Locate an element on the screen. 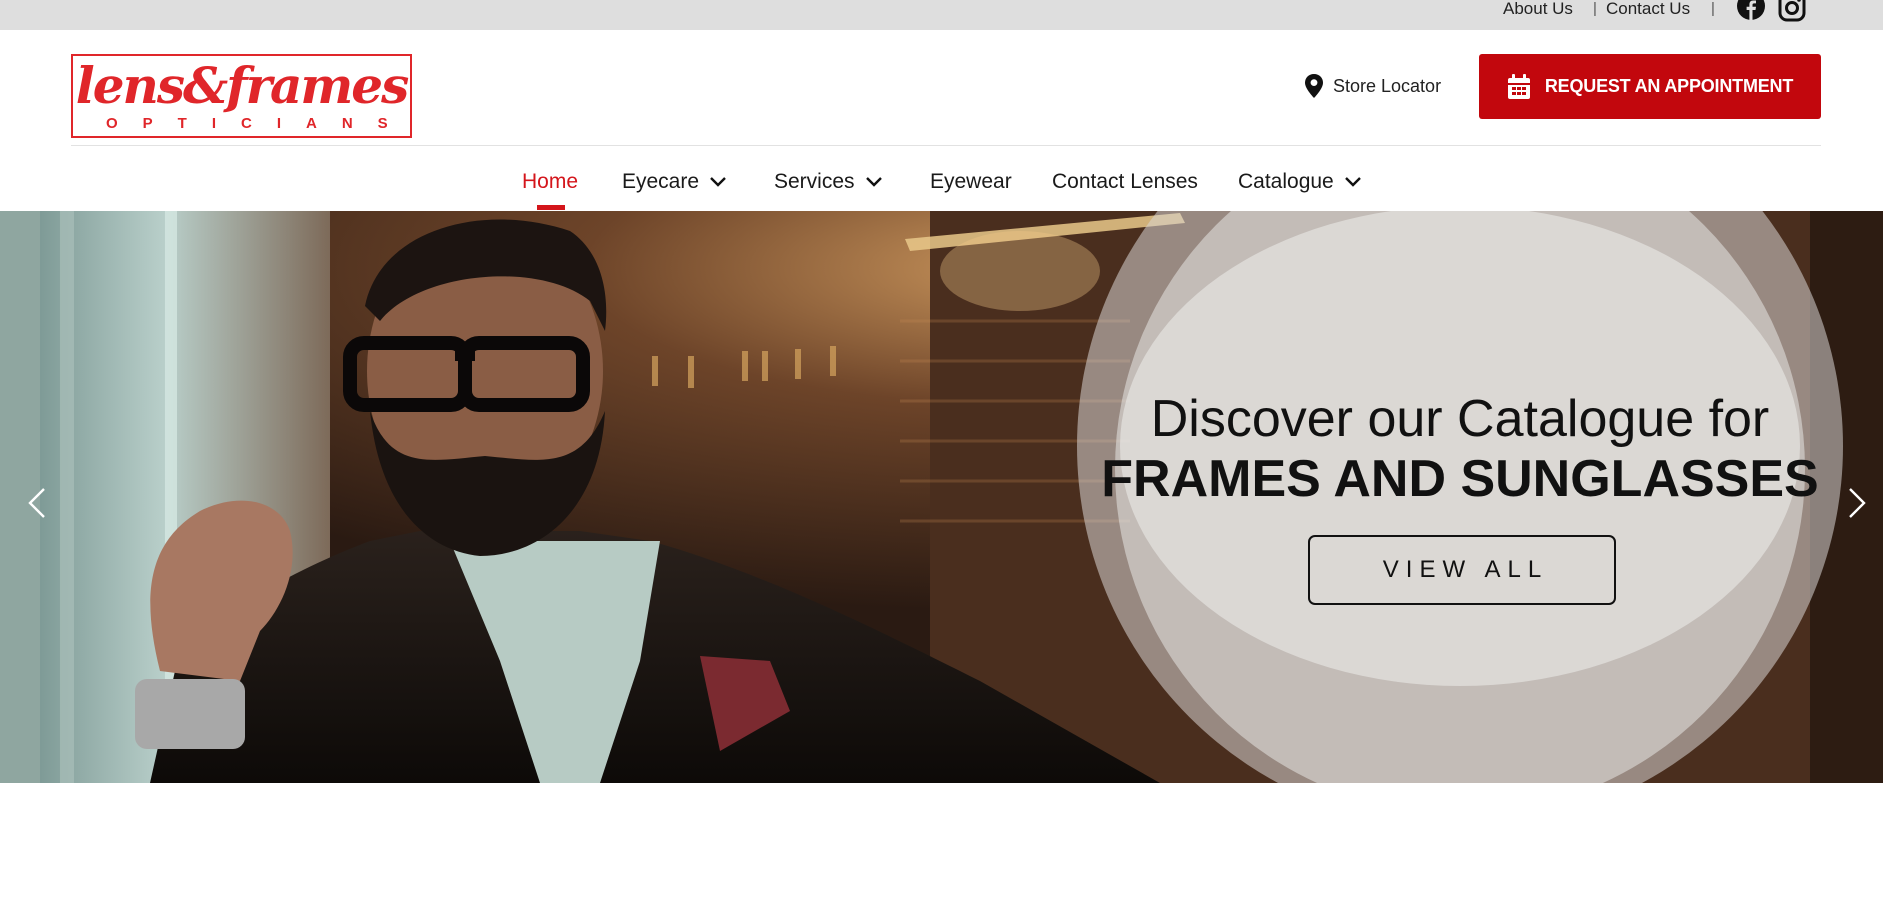  nav-item-eyecare: Eyecare is located at coordinates (674, 182).